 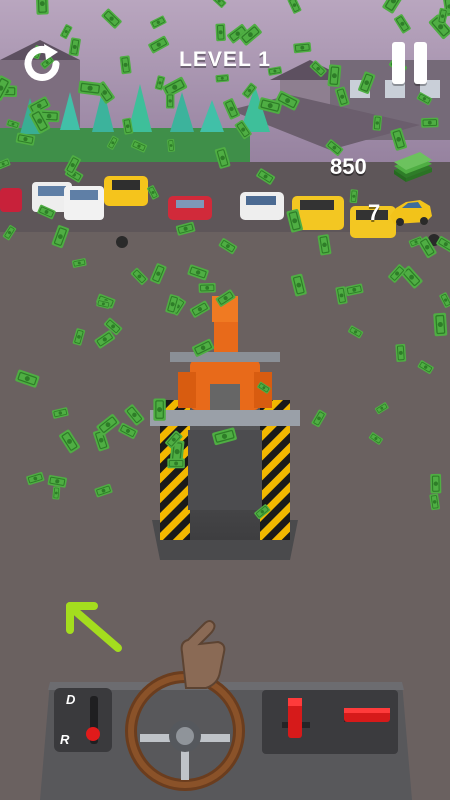 What do you see at coordinates (225, 428) in the screenshot?
I see `crane-machine` at bounding box center [225, 428].